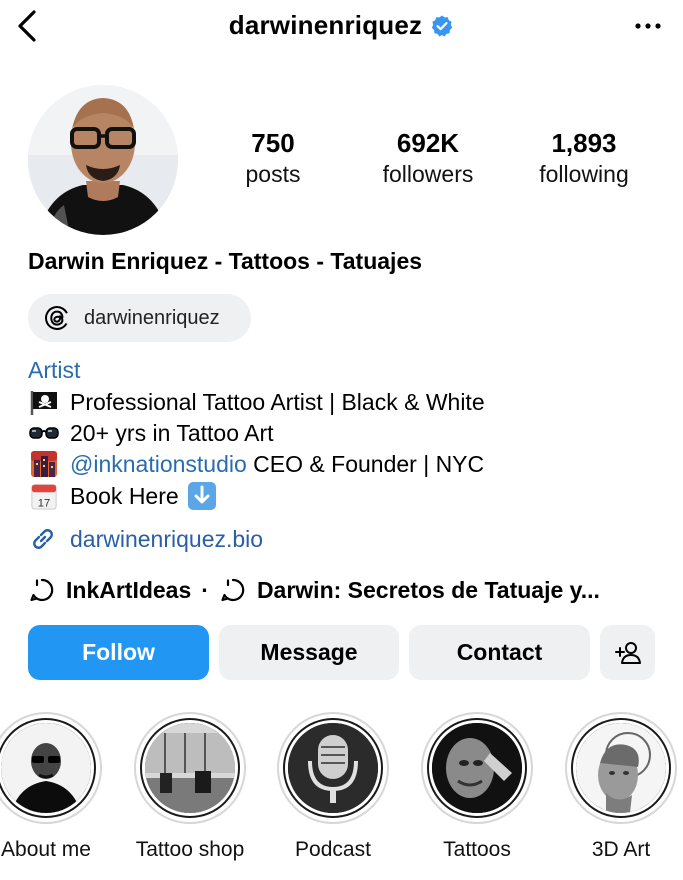 This screenshot has height=880, width=683. I want to click on top-bar: darwinenriquez, so click(341, 28).